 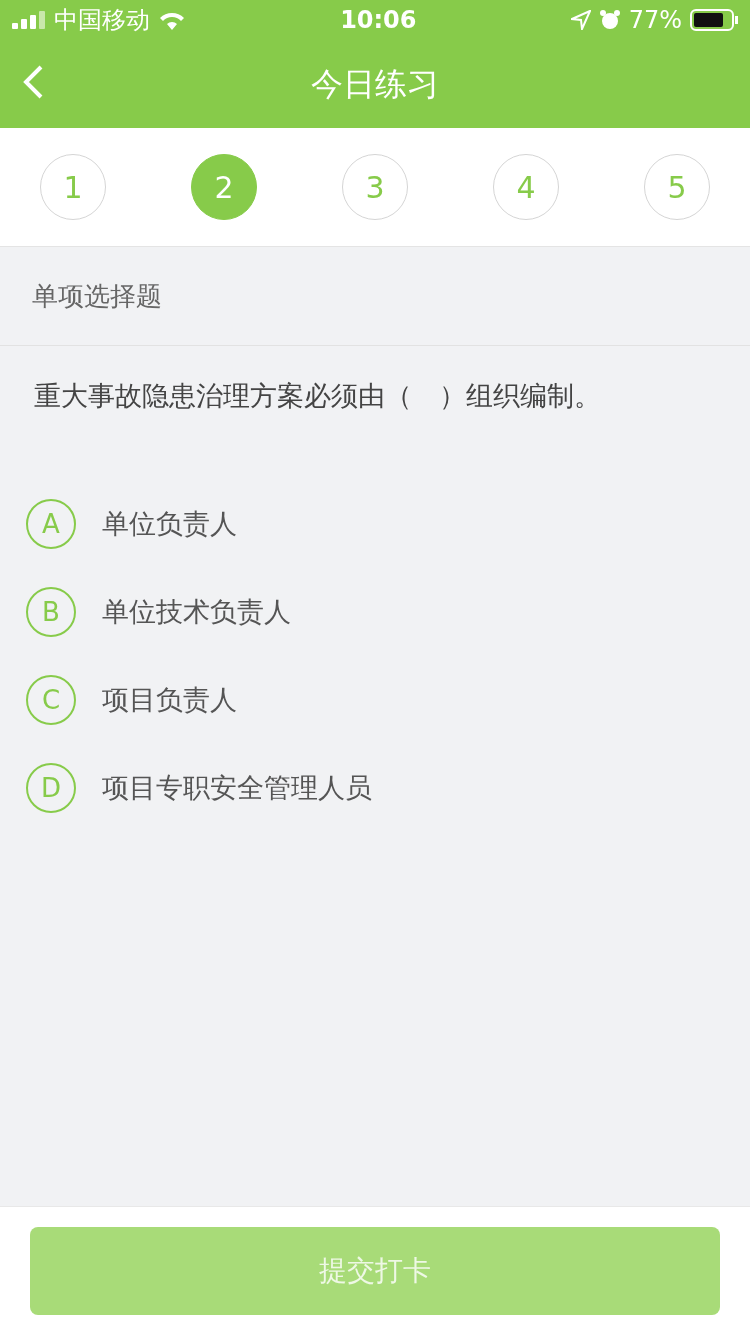 I want to click on option-text: 项目专职安全管理人员, so click(x=237, y=787).